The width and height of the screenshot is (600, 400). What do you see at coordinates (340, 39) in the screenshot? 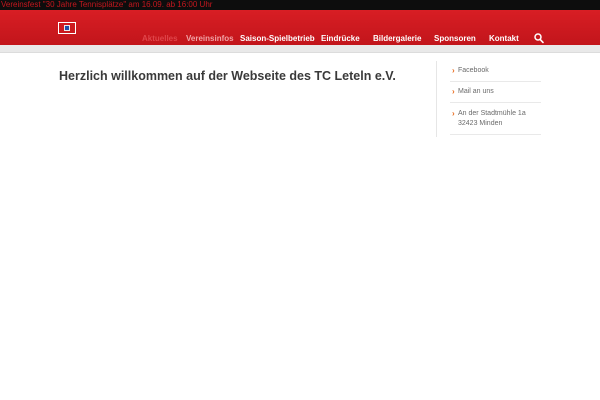
I see `nav-item-eindruecke: Eindrücke` at bounding box center [340, 39].